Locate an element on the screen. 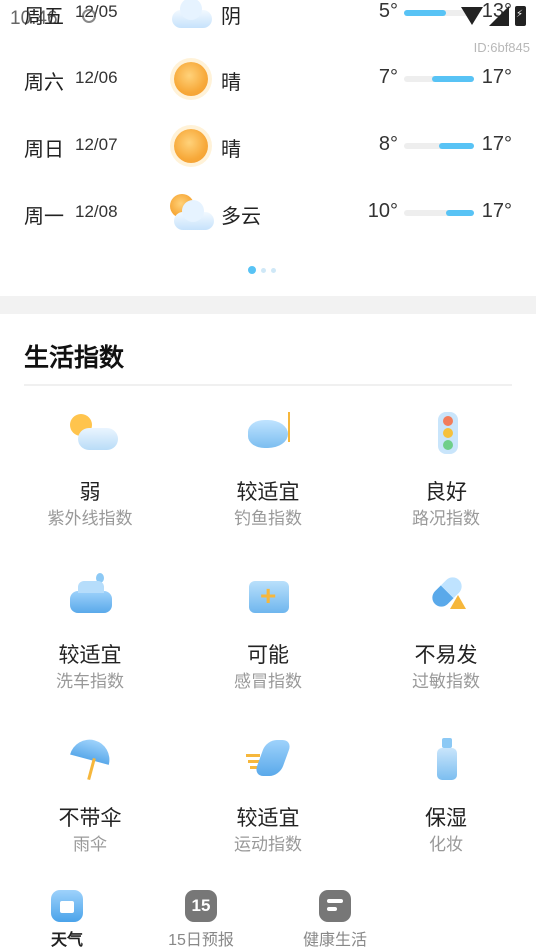 The width and height of the screenshot is (536, 952). life-index-value: 不易发 is located at coordinates (446, 655).